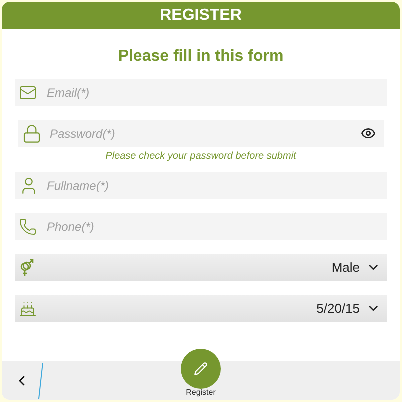 This screenshot has width=402, height=402. I want to click on register-button, so click(201, 369).